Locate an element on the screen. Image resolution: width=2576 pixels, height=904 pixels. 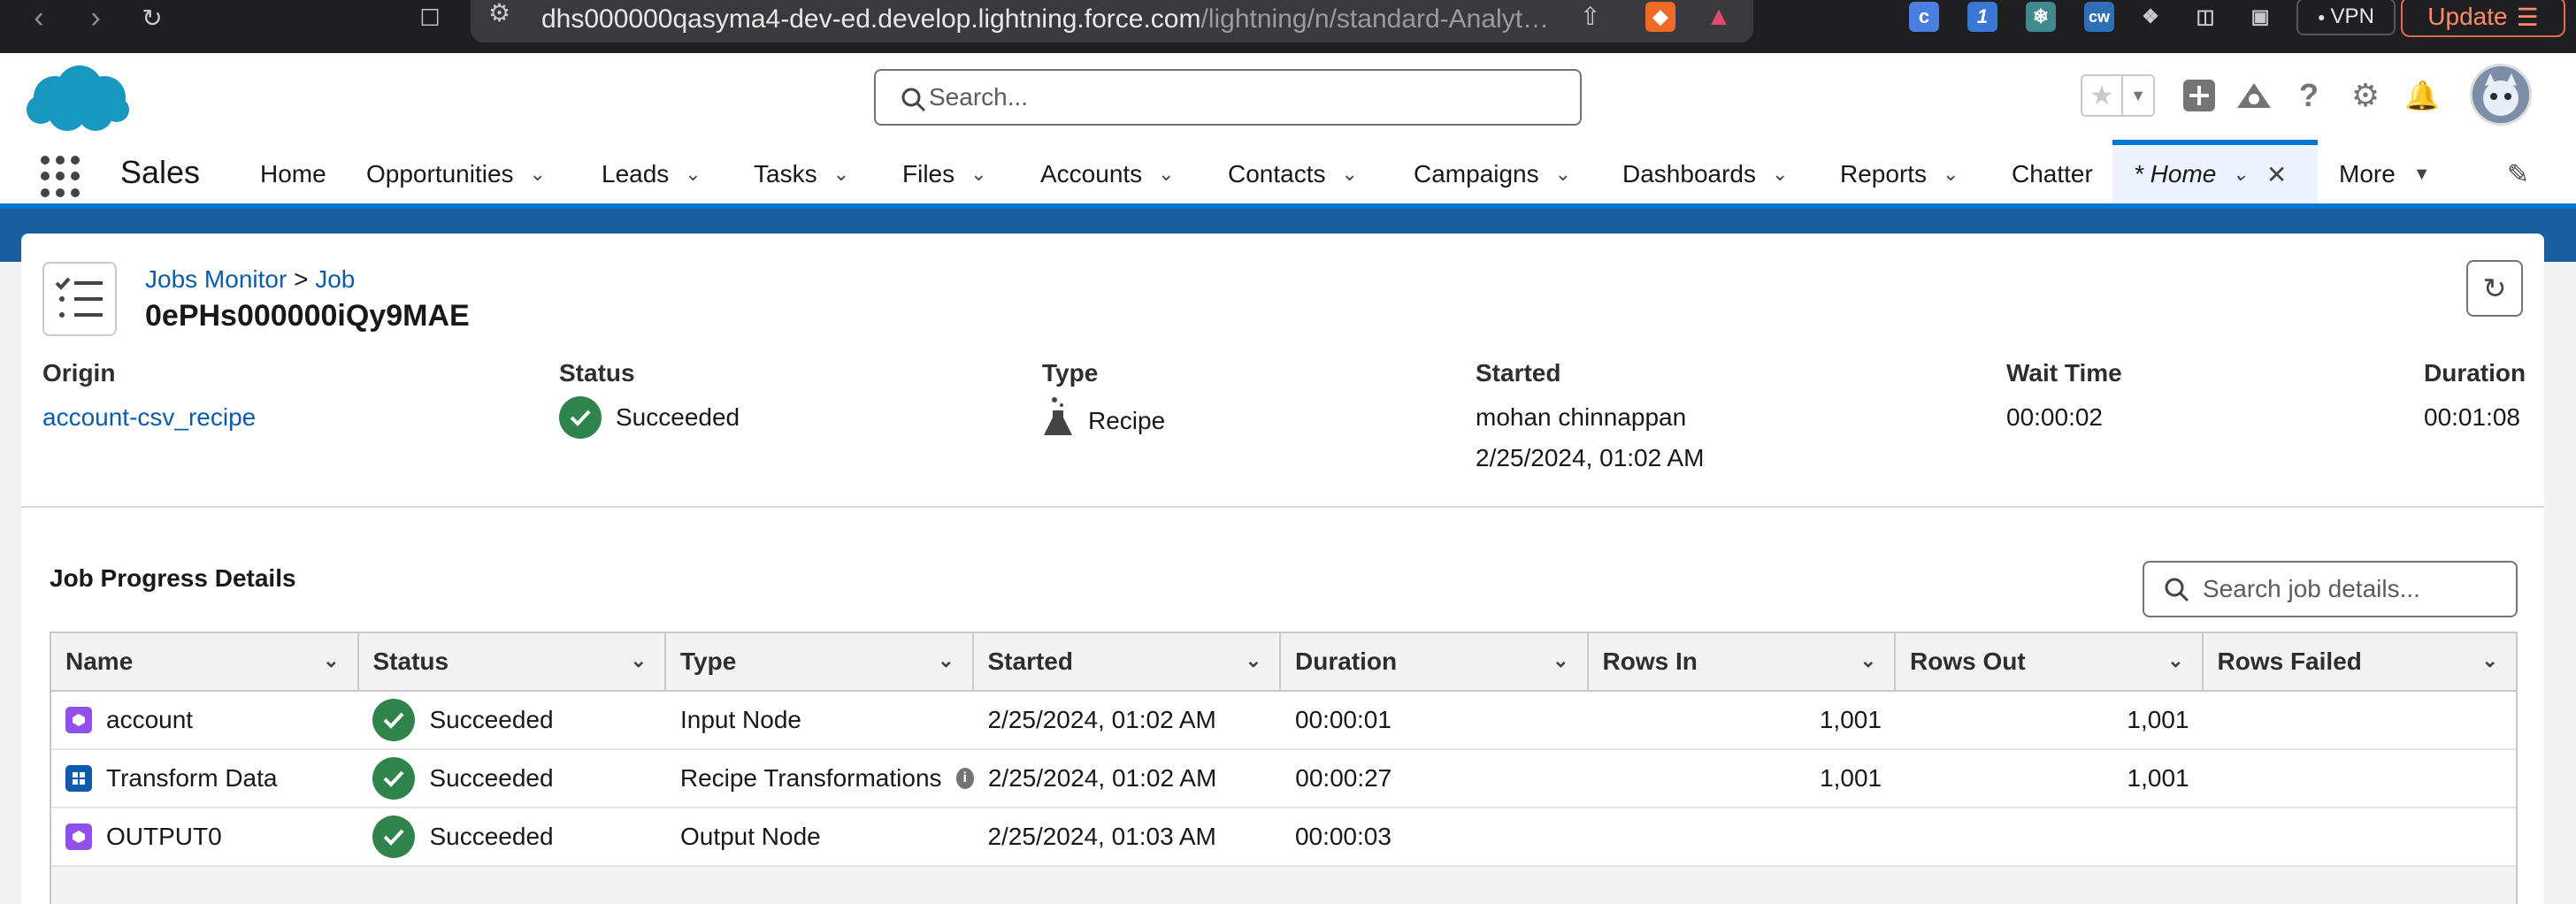
success-check-icon is located at coordinates (394, 720).